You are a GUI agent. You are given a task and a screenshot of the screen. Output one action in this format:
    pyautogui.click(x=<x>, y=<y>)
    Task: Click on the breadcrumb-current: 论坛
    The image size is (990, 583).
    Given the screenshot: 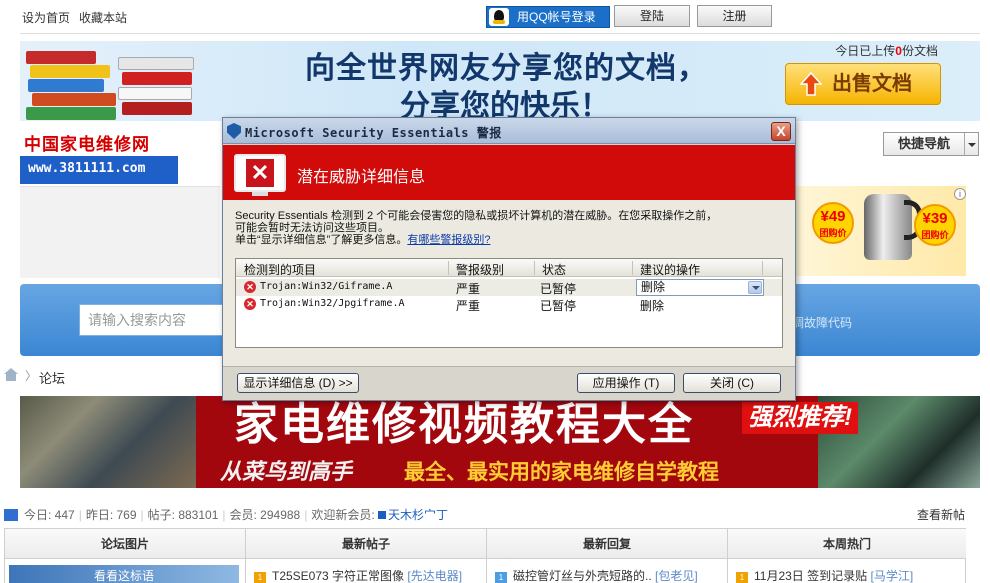 What is the action you would take?
    pyautogui.click(x=52, y=377)
    